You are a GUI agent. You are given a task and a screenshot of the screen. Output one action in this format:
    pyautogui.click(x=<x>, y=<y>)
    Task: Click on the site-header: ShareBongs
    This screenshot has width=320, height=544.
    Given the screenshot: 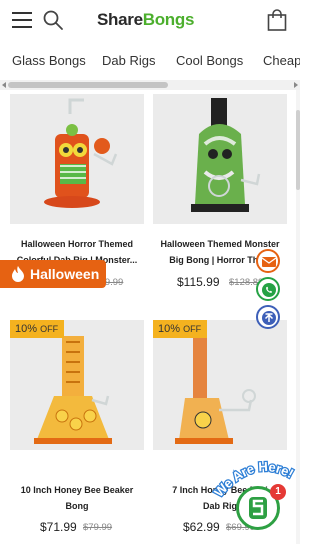 What is the action you would take?
    pyautogui.click(x=150, y=20)
    